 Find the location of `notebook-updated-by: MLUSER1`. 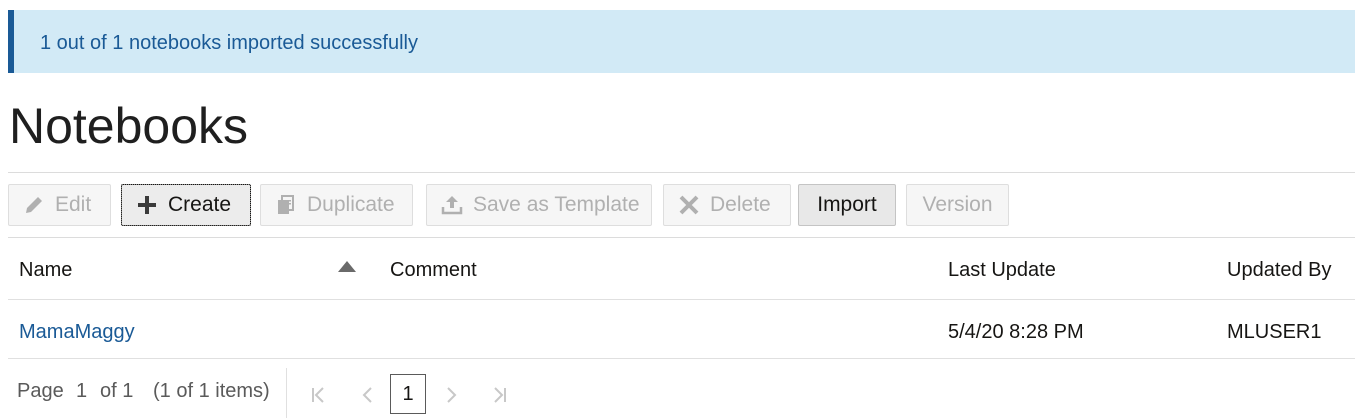

notebook-updated-by: MLUSER1 is located at coordinates (1274, 332).